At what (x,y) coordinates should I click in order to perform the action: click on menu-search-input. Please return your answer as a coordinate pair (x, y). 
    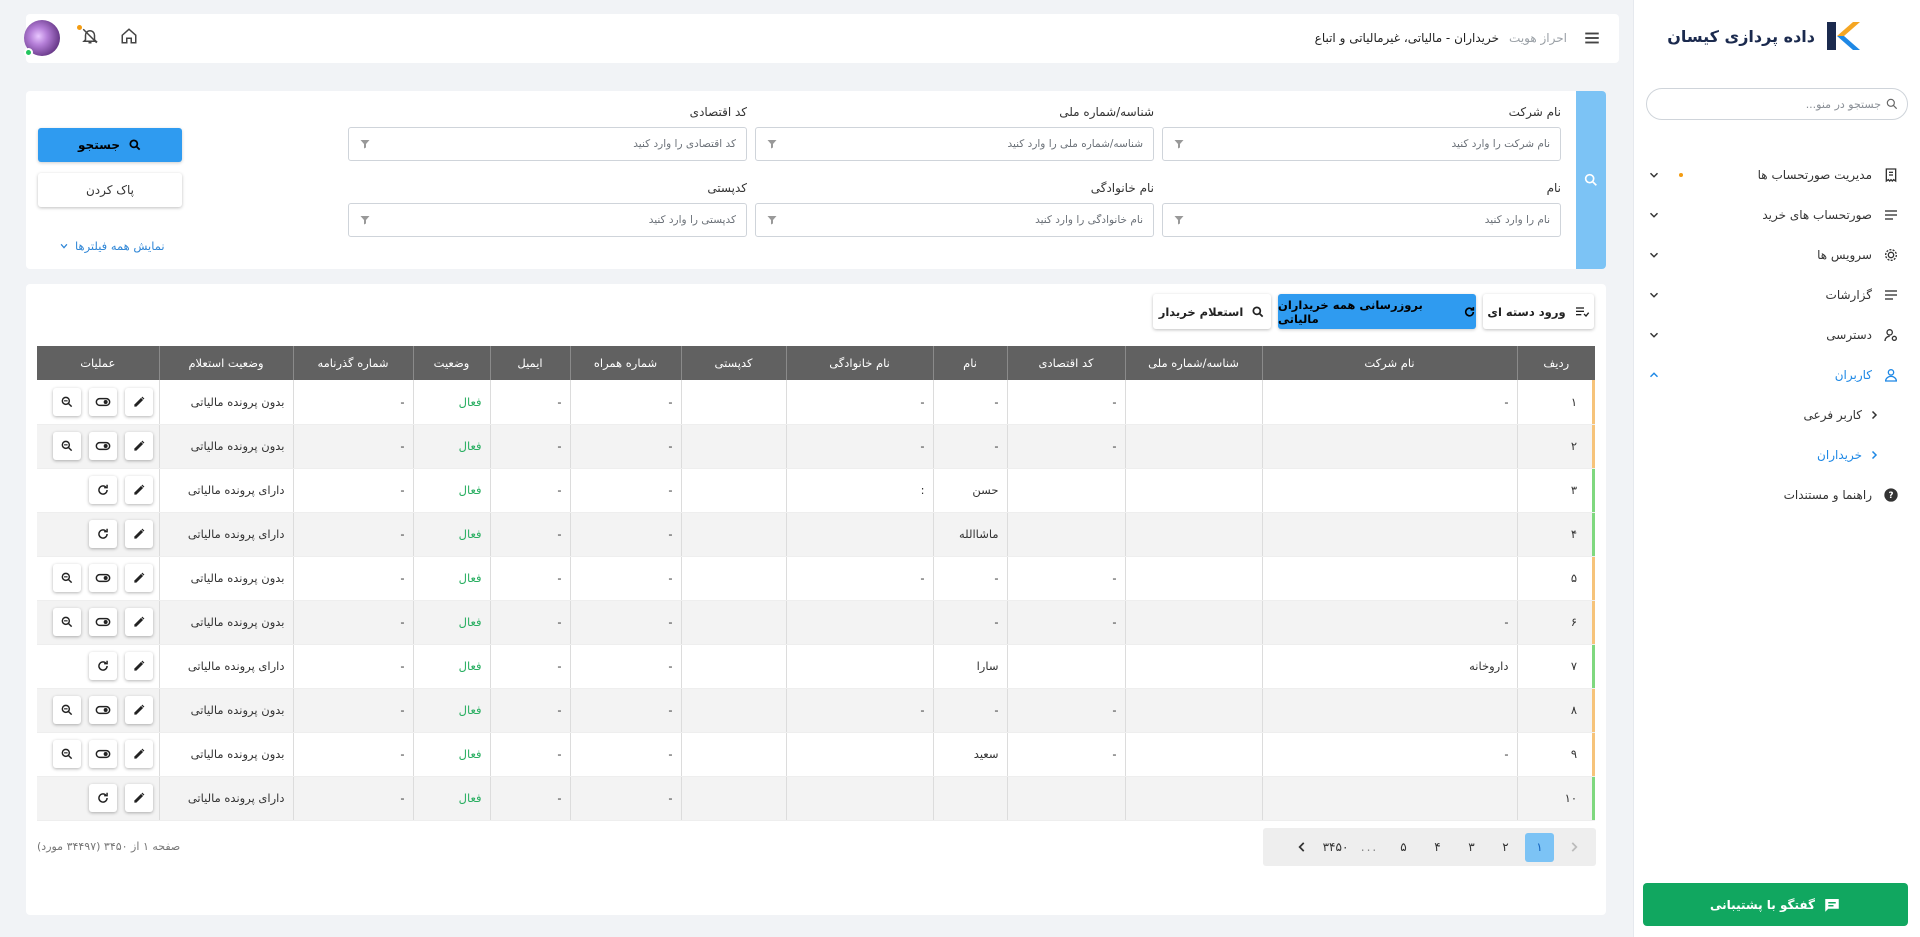
    Looking at the image, I should click on (1770, 104).